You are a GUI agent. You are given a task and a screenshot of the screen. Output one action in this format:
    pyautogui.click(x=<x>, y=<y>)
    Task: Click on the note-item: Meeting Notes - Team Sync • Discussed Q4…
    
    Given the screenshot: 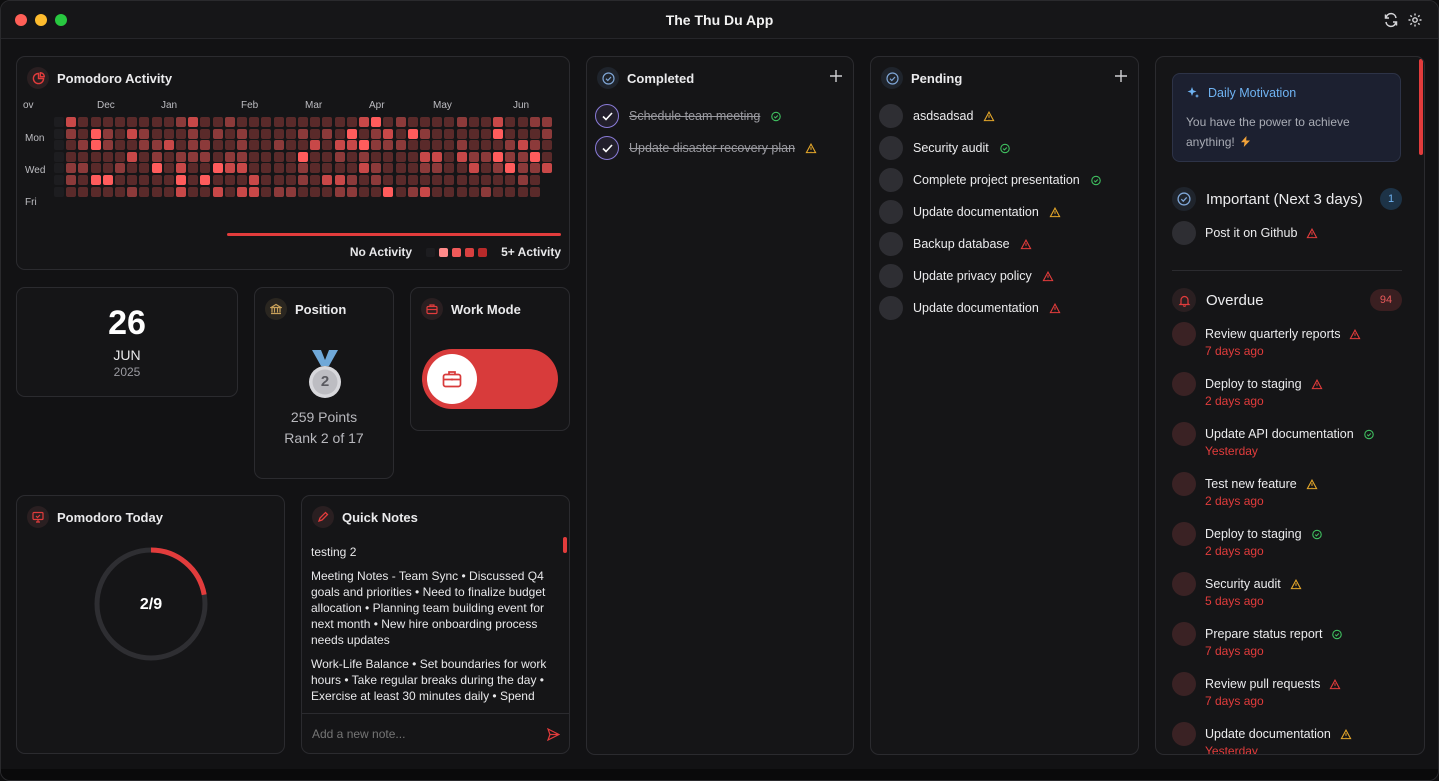 What is the action you would take?
    pyautogui.click(x=434, y=608)
    